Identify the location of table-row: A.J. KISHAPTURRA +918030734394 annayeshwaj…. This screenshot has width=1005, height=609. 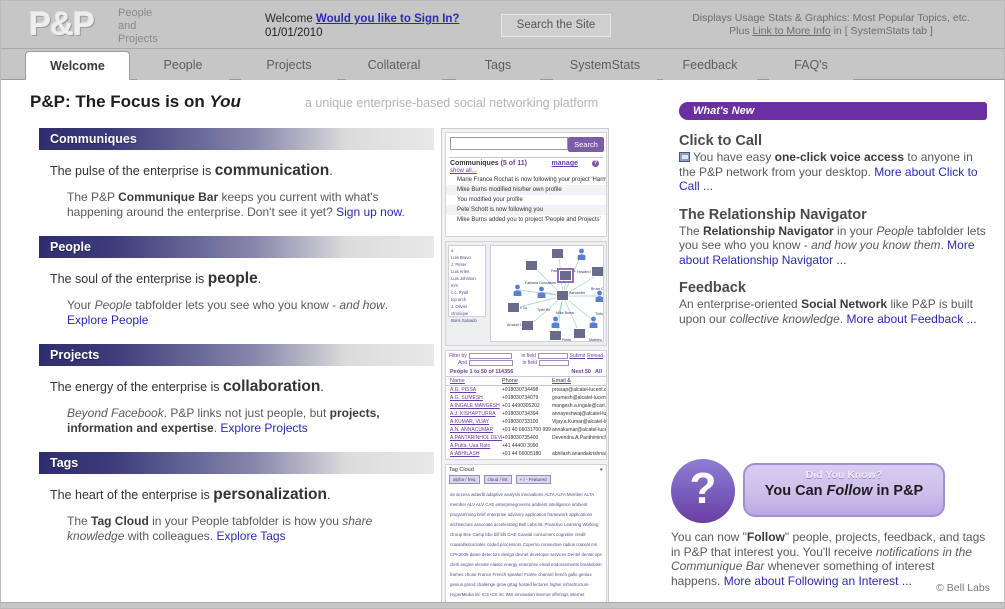
(526, 414).